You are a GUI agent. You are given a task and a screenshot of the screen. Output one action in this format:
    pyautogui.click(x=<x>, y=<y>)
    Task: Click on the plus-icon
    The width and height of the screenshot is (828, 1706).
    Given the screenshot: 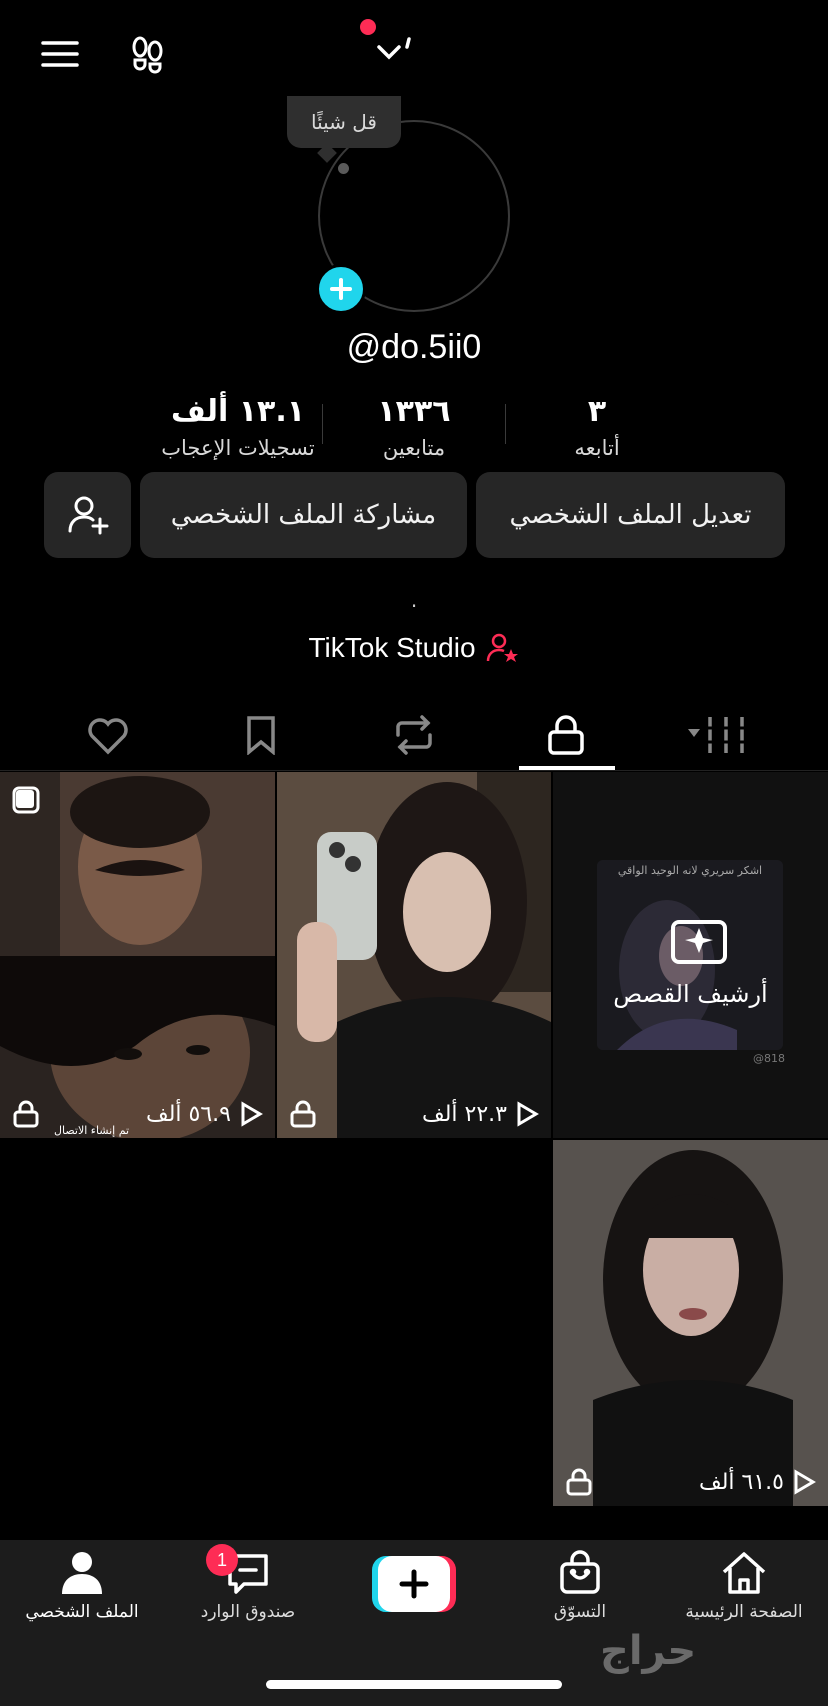 What is the action you would take?
    pyautogui.click(x=341, y=289)
    